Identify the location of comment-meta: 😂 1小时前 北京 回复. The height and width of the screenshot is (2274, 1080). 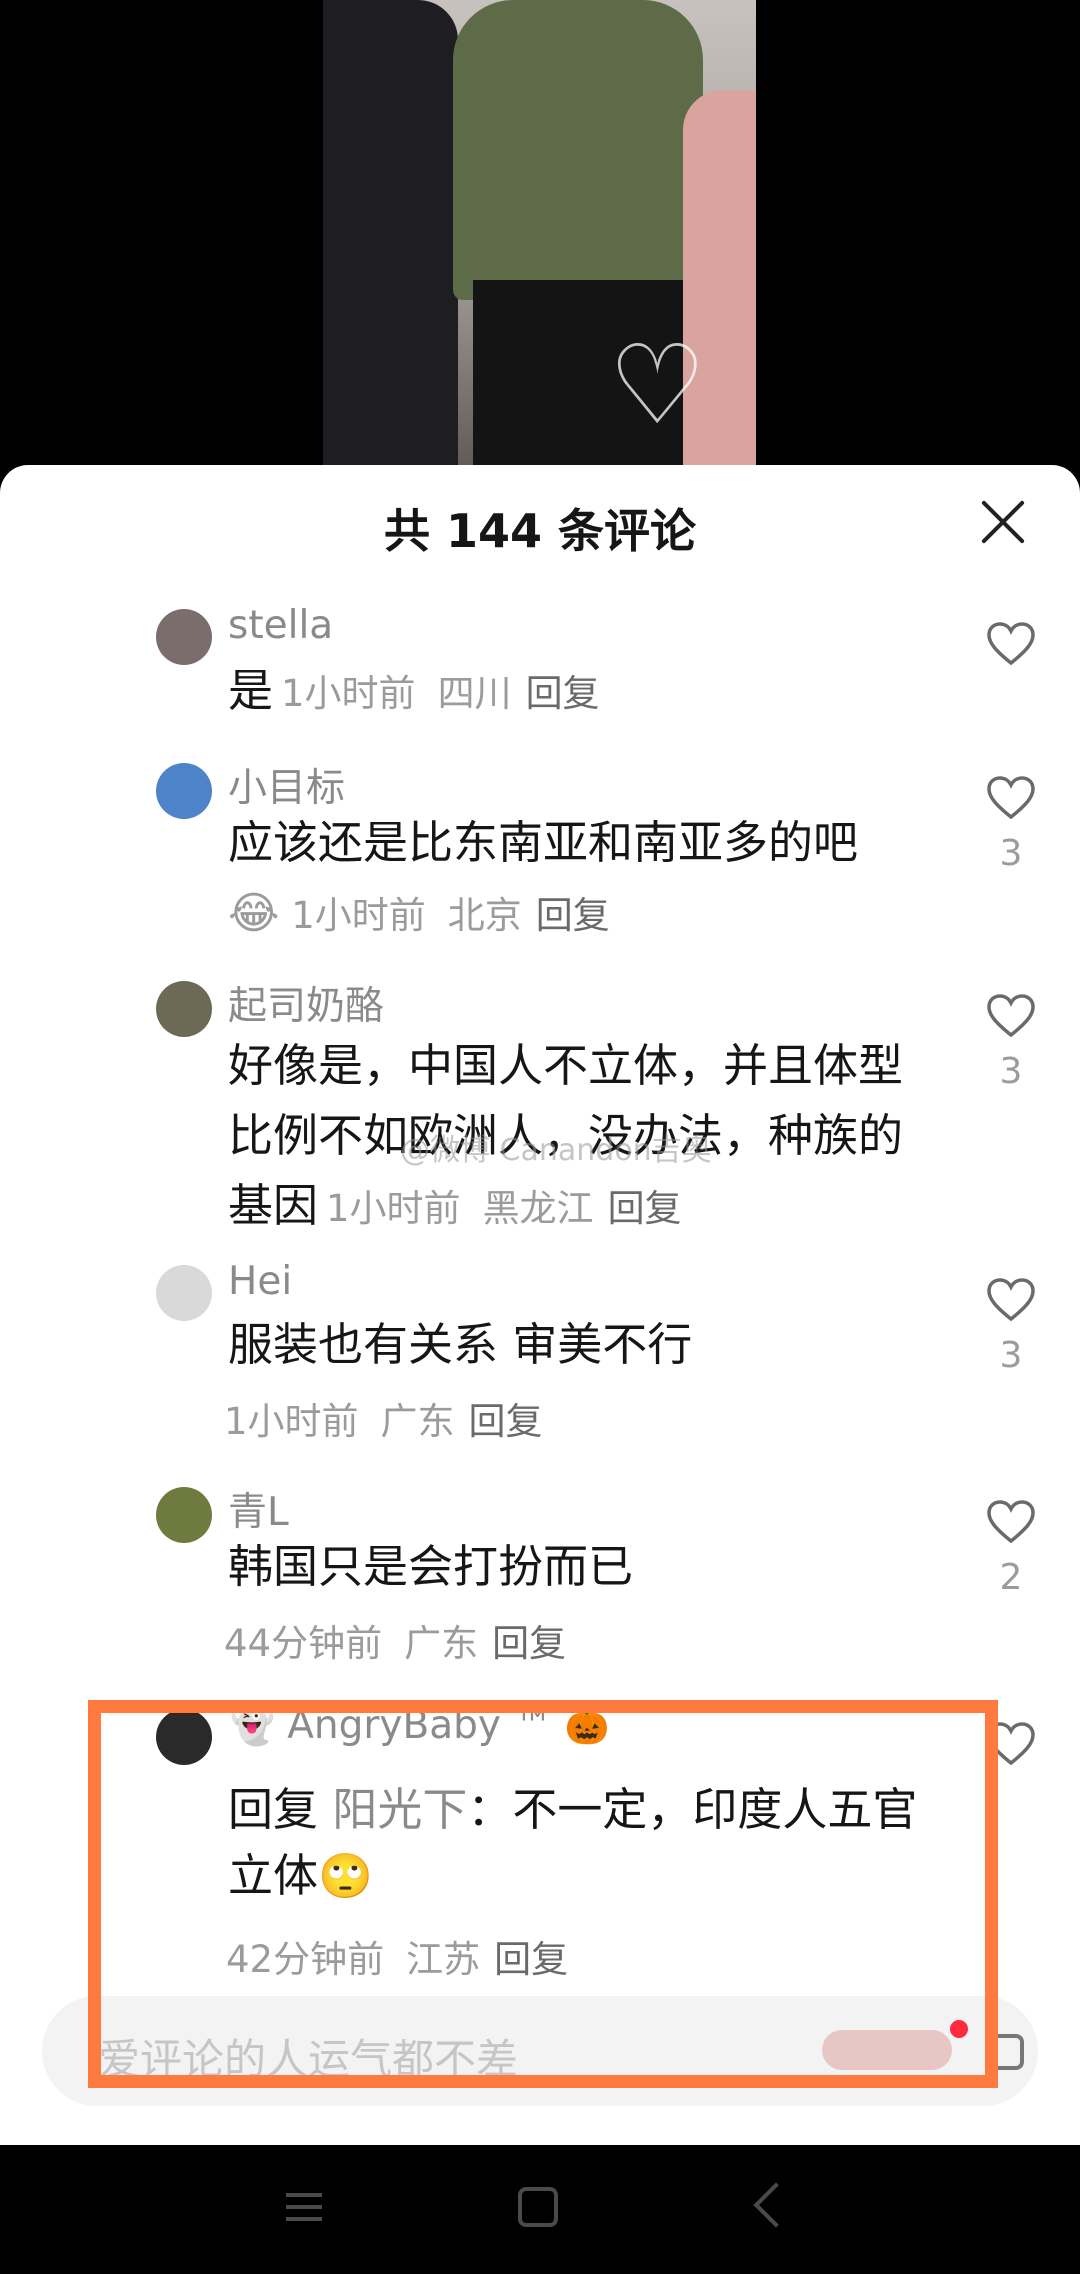
(419, 912).